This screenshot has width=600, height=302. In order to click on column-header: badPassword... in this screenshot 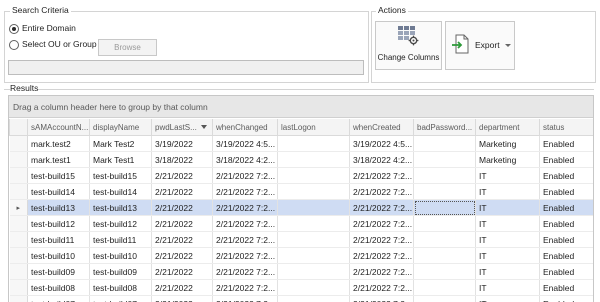, I will do `click(445, 127)`.